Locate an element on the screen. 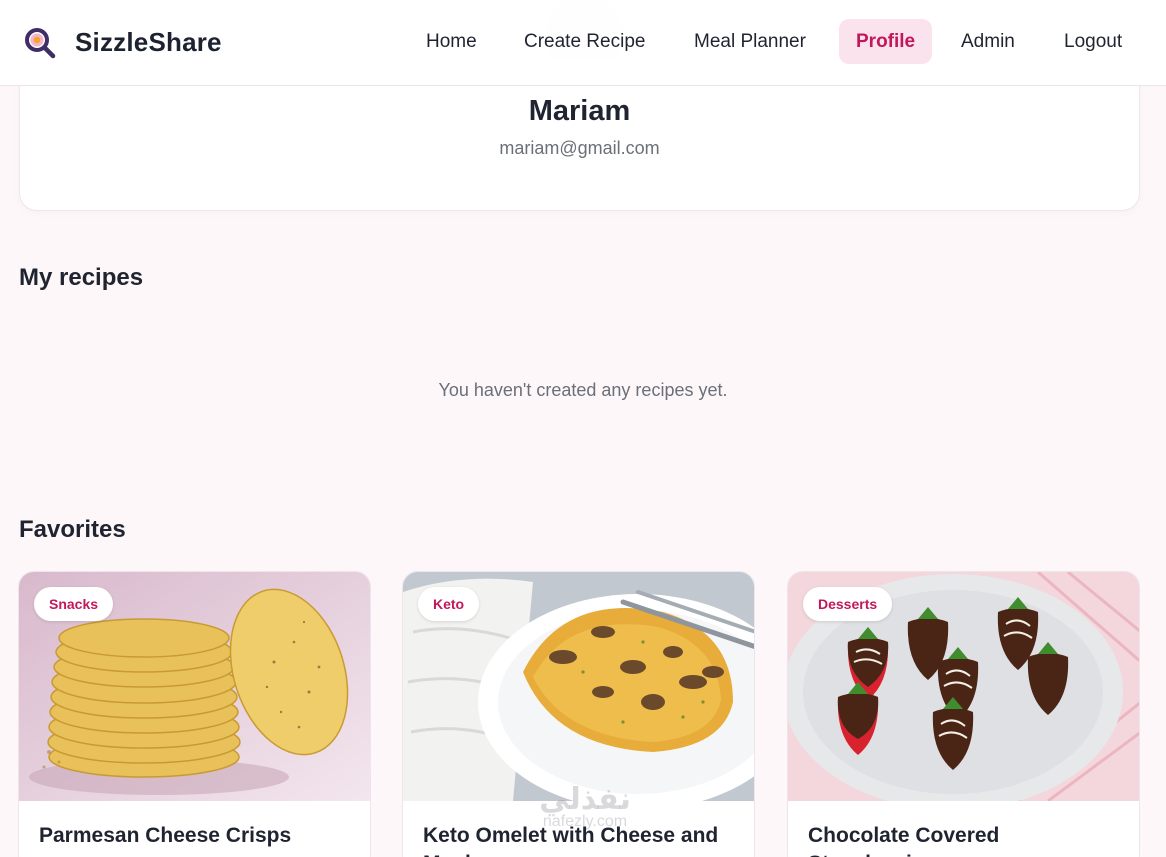 This screenshot has height=857, width=1166. recipe-title: Chocolate Covered Strawberries is located at coordinates (904, 840).